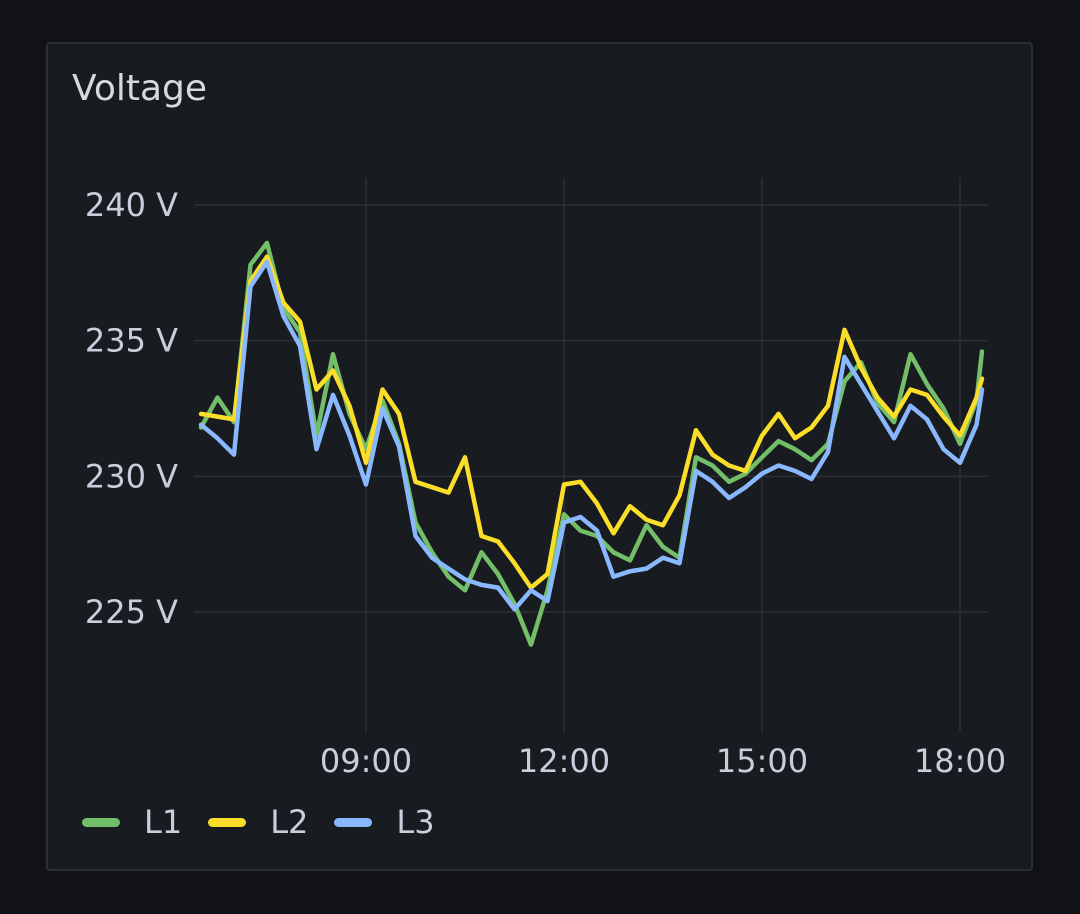 Image resolution: width=1080 pixels, height=914 pixels. Describe the element at coordinates (564, 761) in the screenshot. I see `x-tick-label: 12:00` at that location.